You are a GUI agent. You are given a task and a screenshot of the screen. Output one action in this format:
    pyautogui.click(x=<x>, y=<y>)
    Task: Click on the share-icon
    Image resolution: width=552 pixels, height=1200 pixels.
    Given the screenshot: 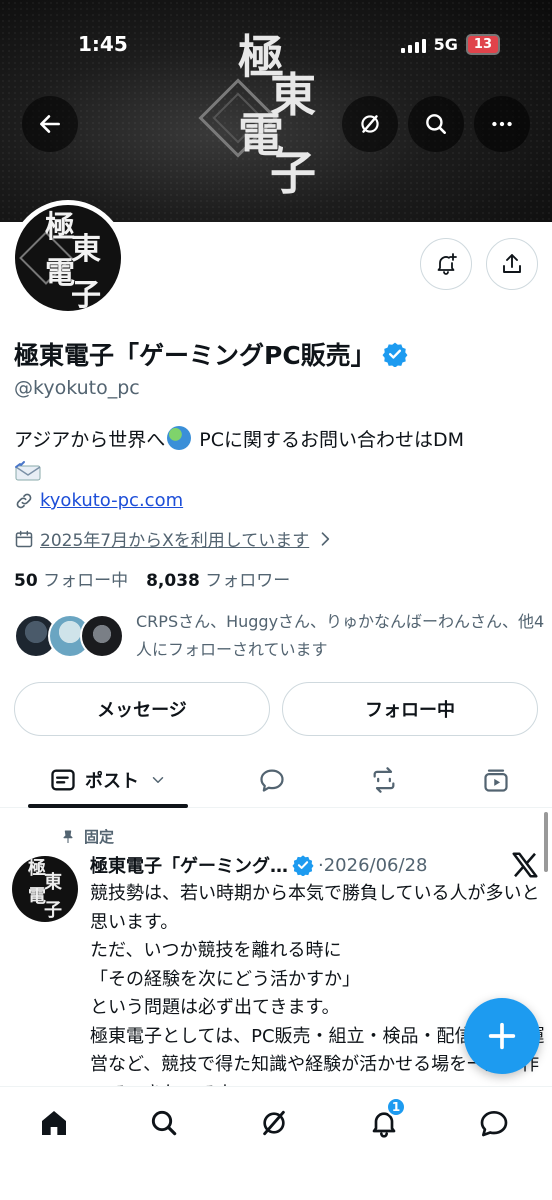 What is the action you would take?
    pyautogui.click(x=512, y=263)
    